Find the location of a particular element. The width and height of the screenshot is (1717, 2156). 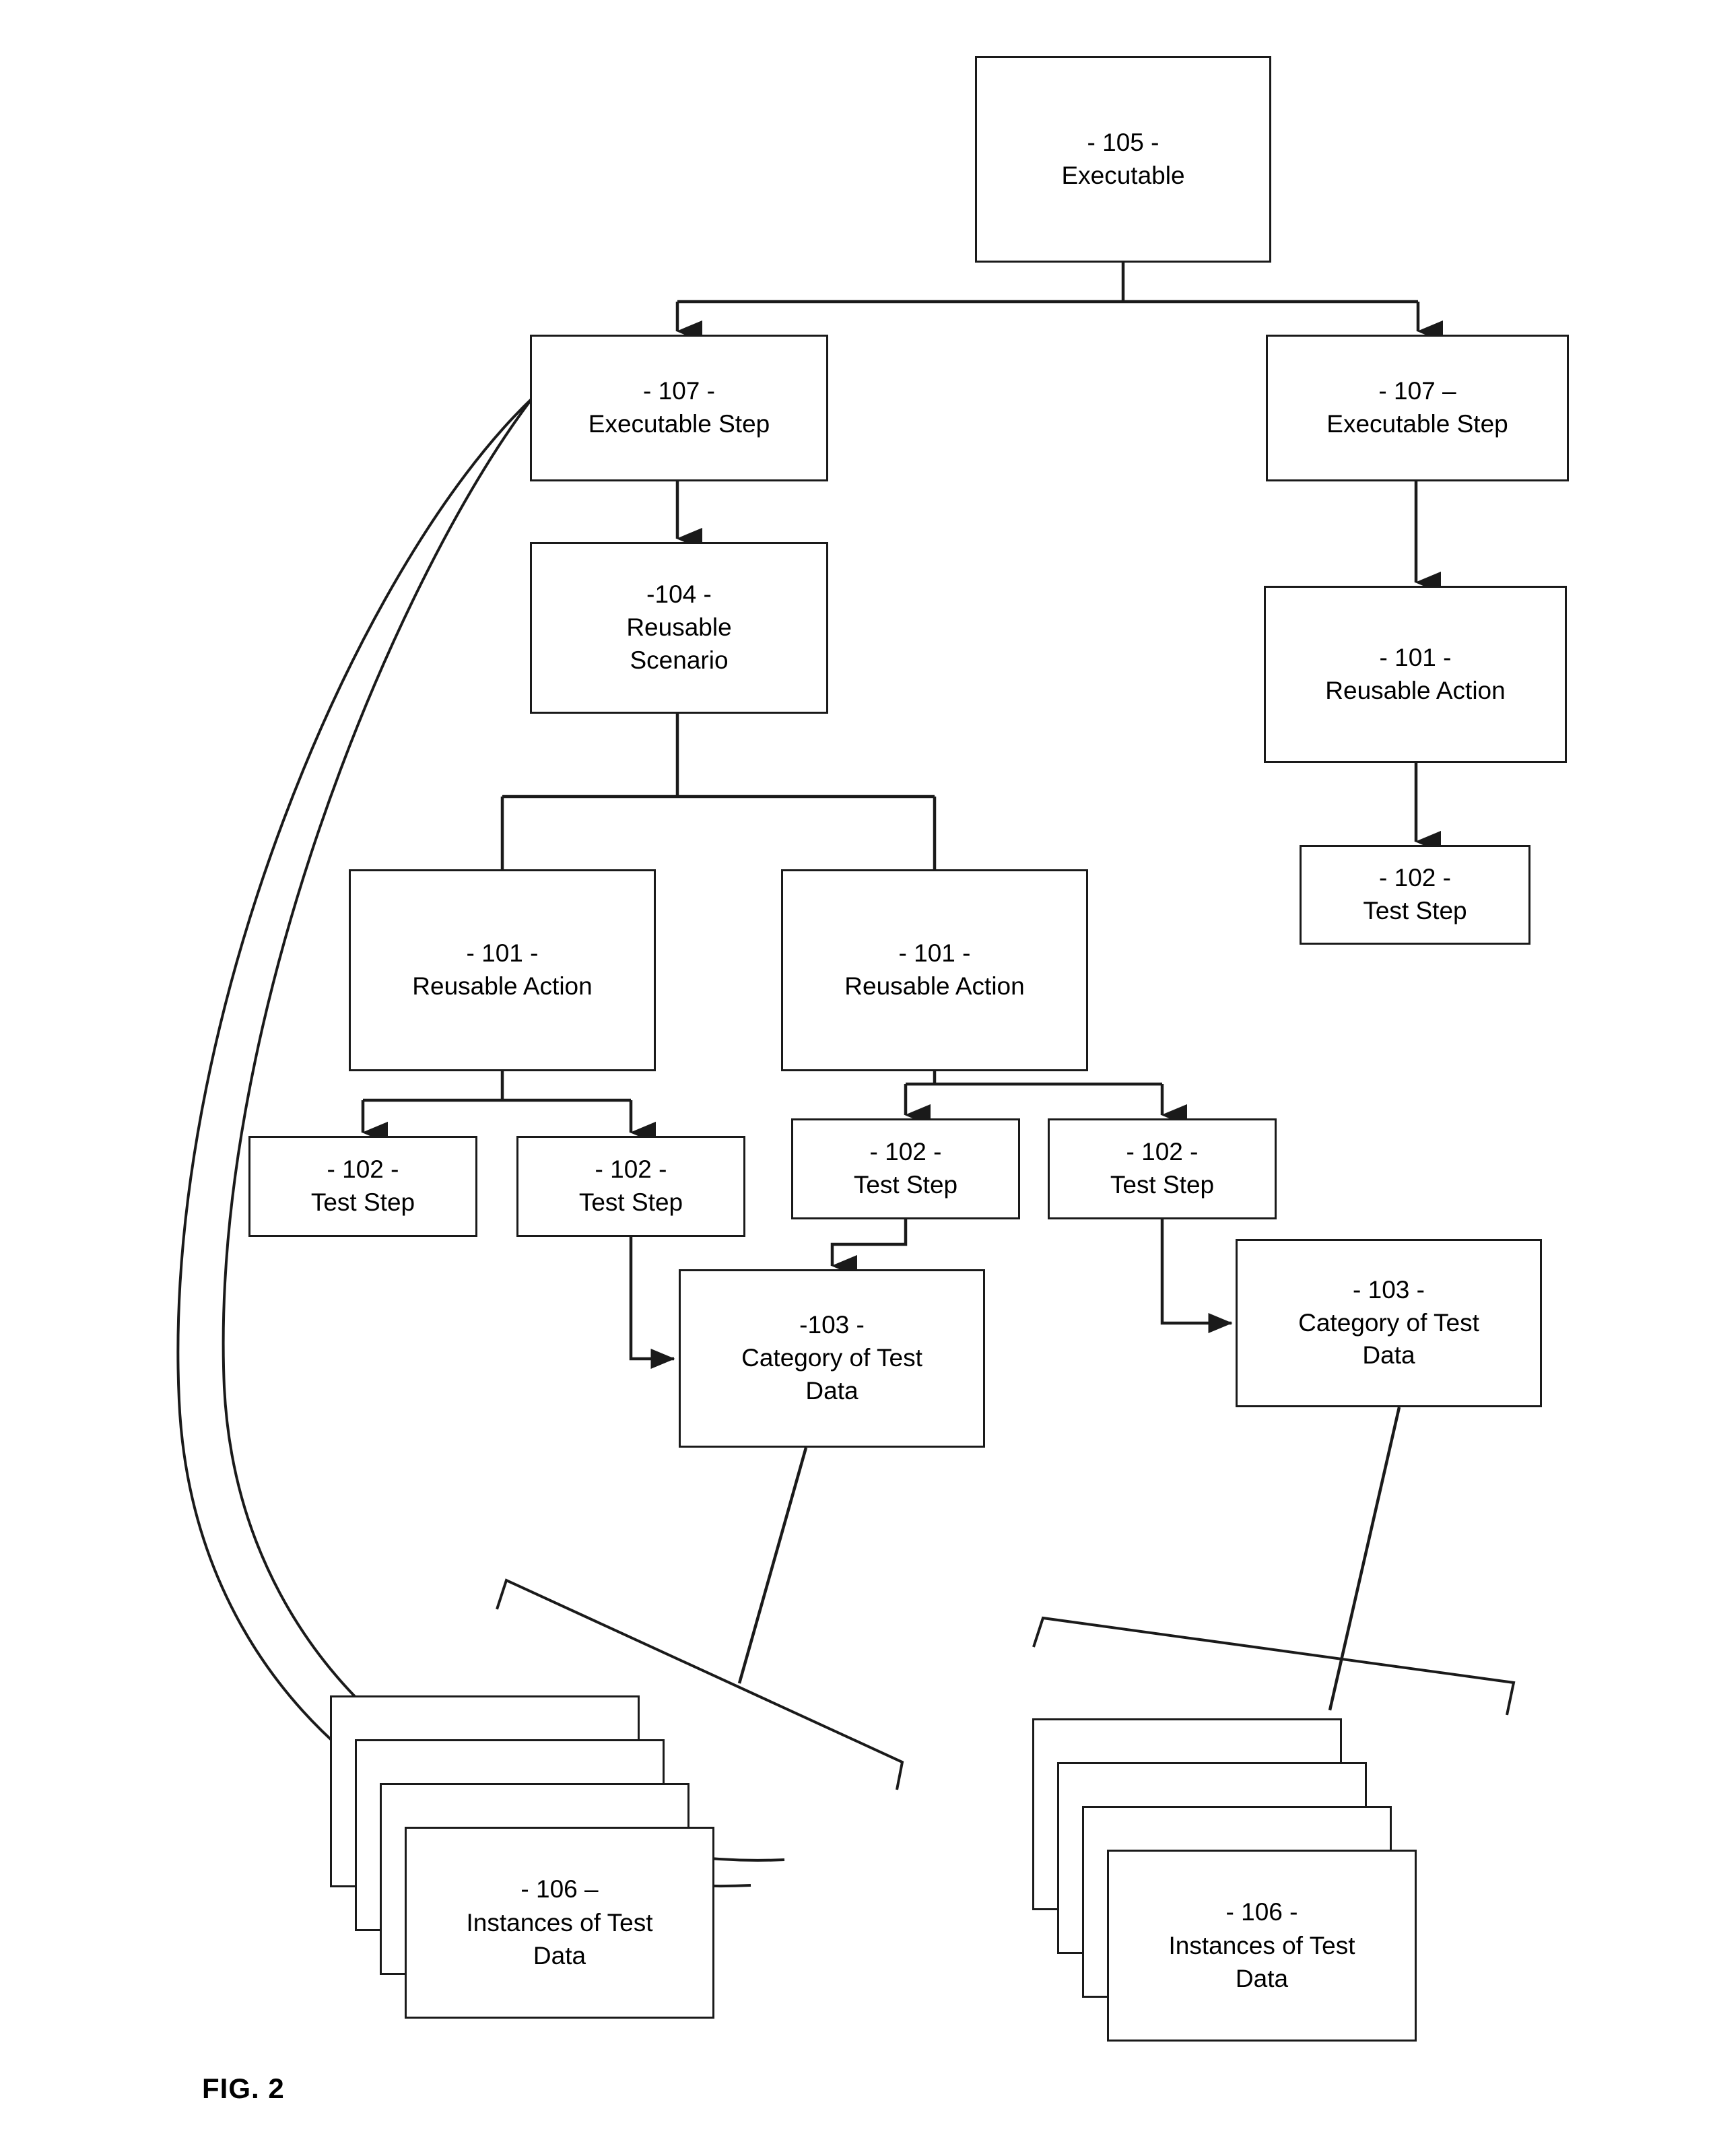

node-executable-label: - 105 - Executable is located at coordinates (1123, 158).